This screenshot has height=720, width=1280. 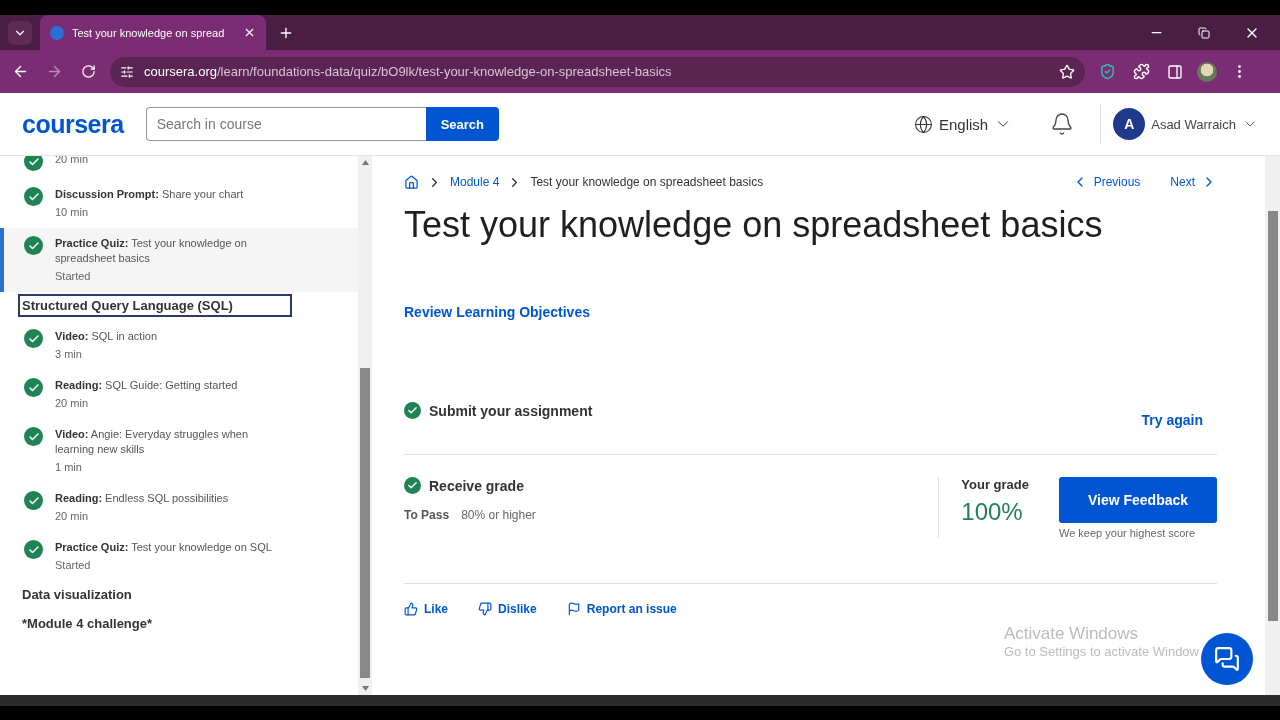 I want to click on thumbs-up-icon, so click(x=411, y=609).